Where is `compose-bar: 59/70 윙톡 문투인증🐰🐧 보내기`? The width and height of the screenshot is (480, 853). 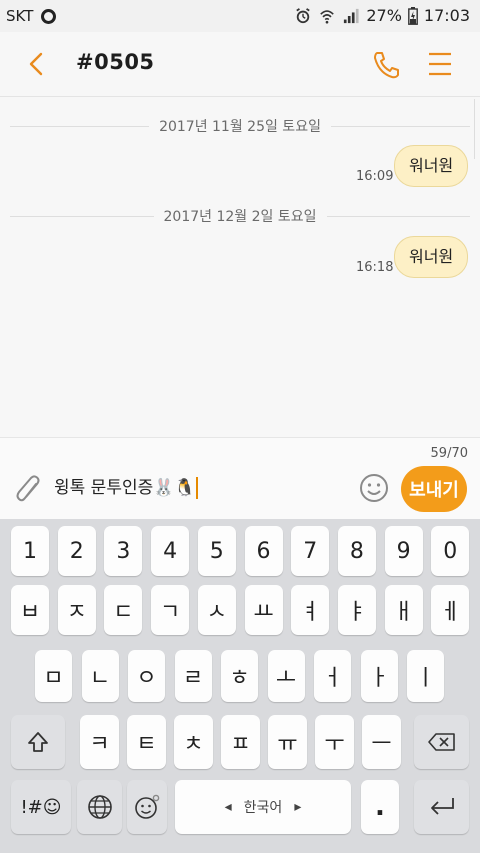 compose-bar: 59/70 윙톡 문투인증🐰🐧 보내기 is located at coordinates (240, 478).